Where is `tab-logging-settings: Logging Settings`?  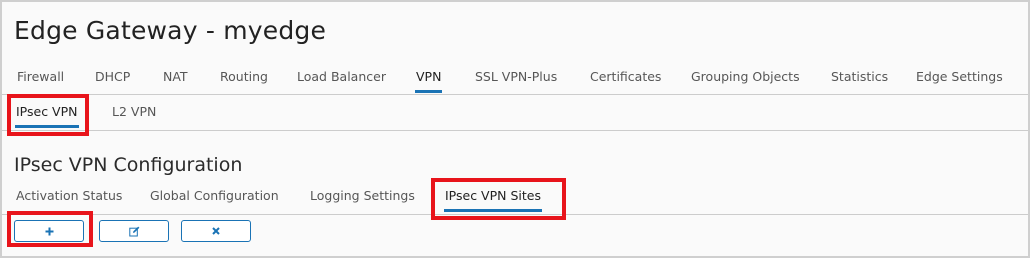 tab-logging-settings: Logging Settings is located at coordinates (362, 200).